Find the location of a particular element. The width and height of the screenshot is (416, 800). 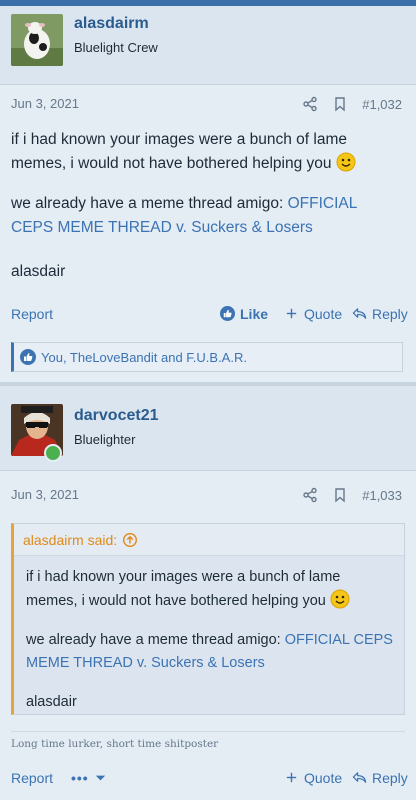

post-paragraph: we already have a meme thread amigo: is located at coordinates (149, 203).